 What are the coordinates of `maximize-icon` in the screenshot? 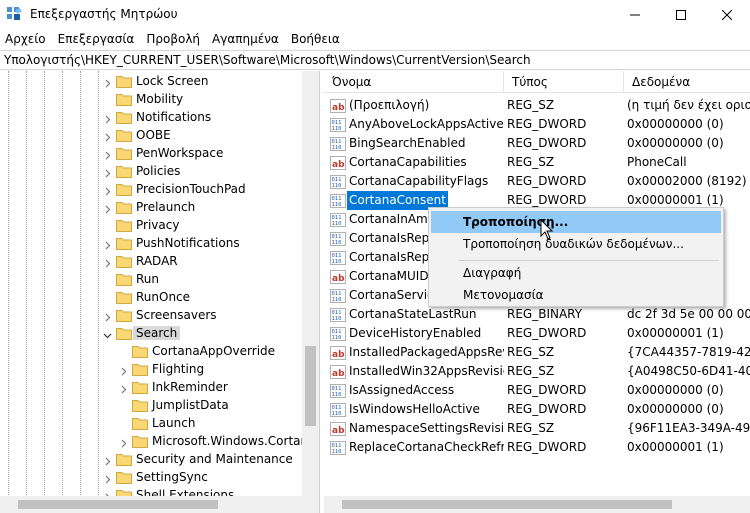 It's located at (681, 15).